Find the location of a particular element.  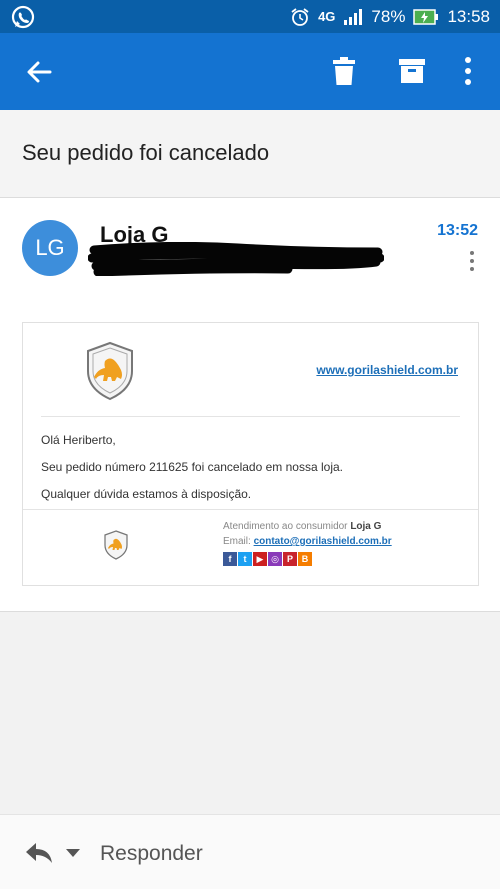

footer-support-line: Atendimento ao consumidor Loja G is located at coordinates (302, 526).